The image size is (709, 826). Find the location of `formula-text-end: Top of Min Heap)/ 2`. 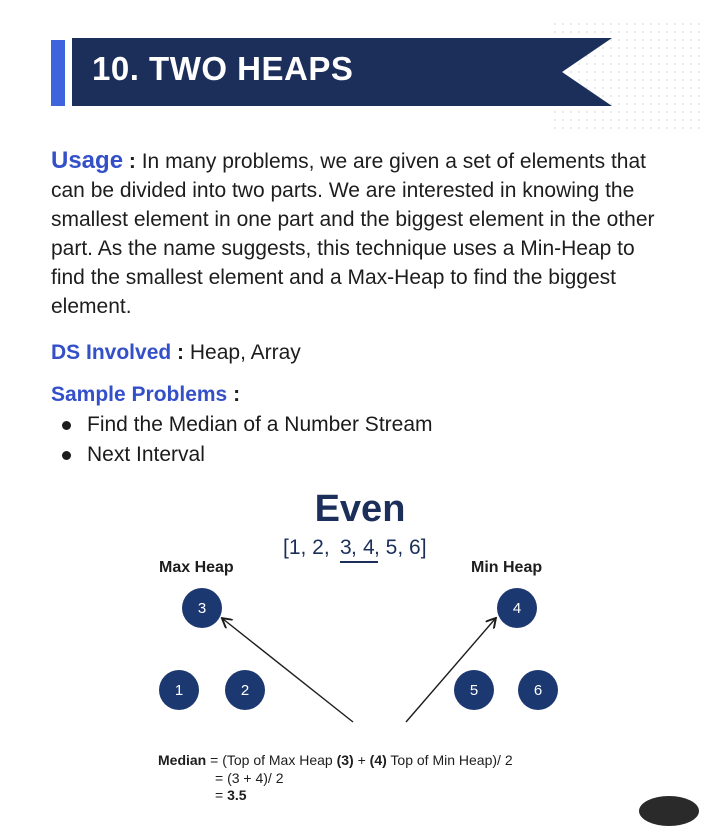

formula-text-end: Top of Min Heap)/ 2 is located at coordinates (449, 760).